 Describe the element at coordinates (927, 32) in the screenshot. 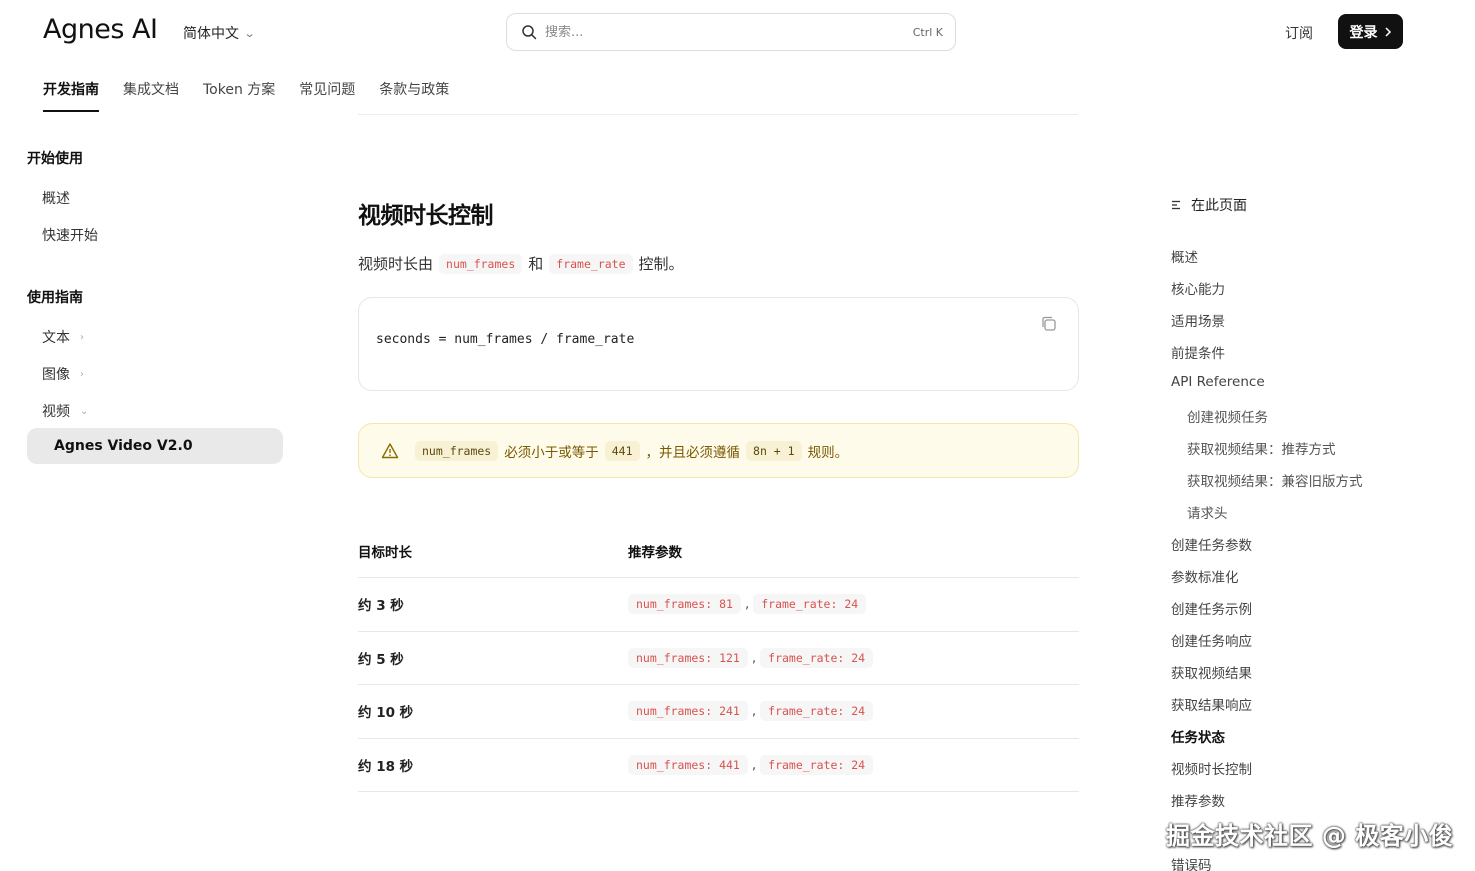

I see `search-shortcut: Ctrl K` at that location.